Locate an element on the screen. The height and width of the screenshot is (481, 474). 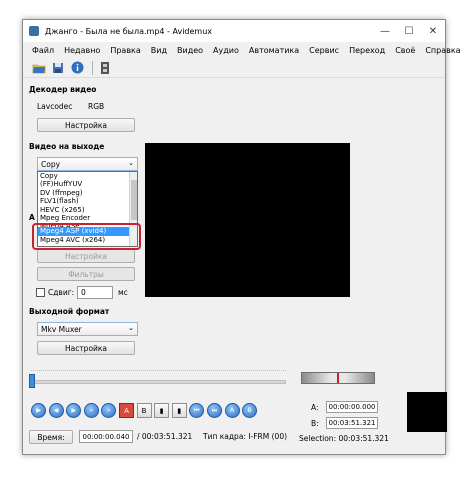
marker-b-label: B: is located at coordinates (315, 423).